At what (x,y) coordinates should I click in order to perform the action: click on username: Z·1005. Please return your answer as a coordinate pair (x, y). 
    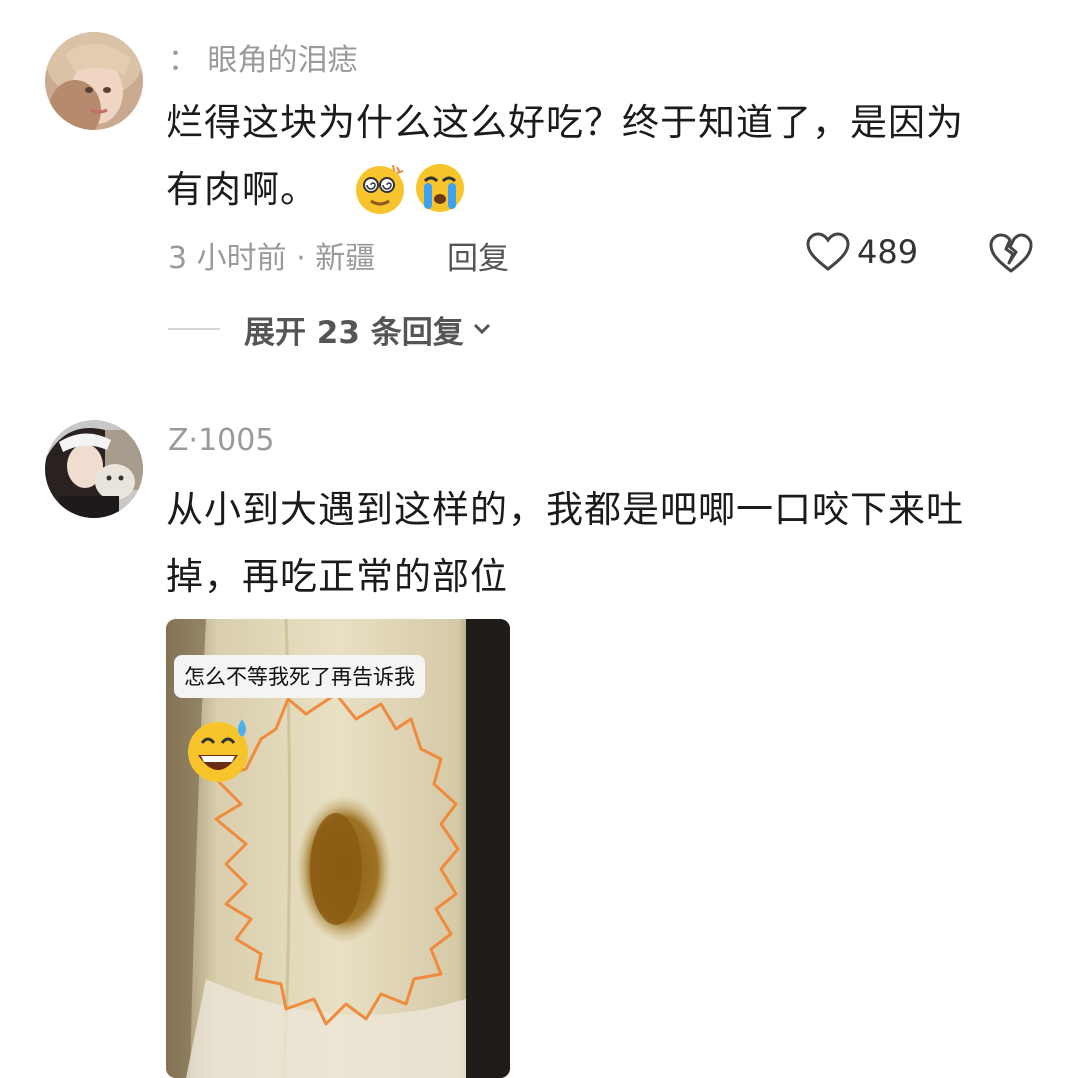
    Looking at the image, I should click on (221, 440).